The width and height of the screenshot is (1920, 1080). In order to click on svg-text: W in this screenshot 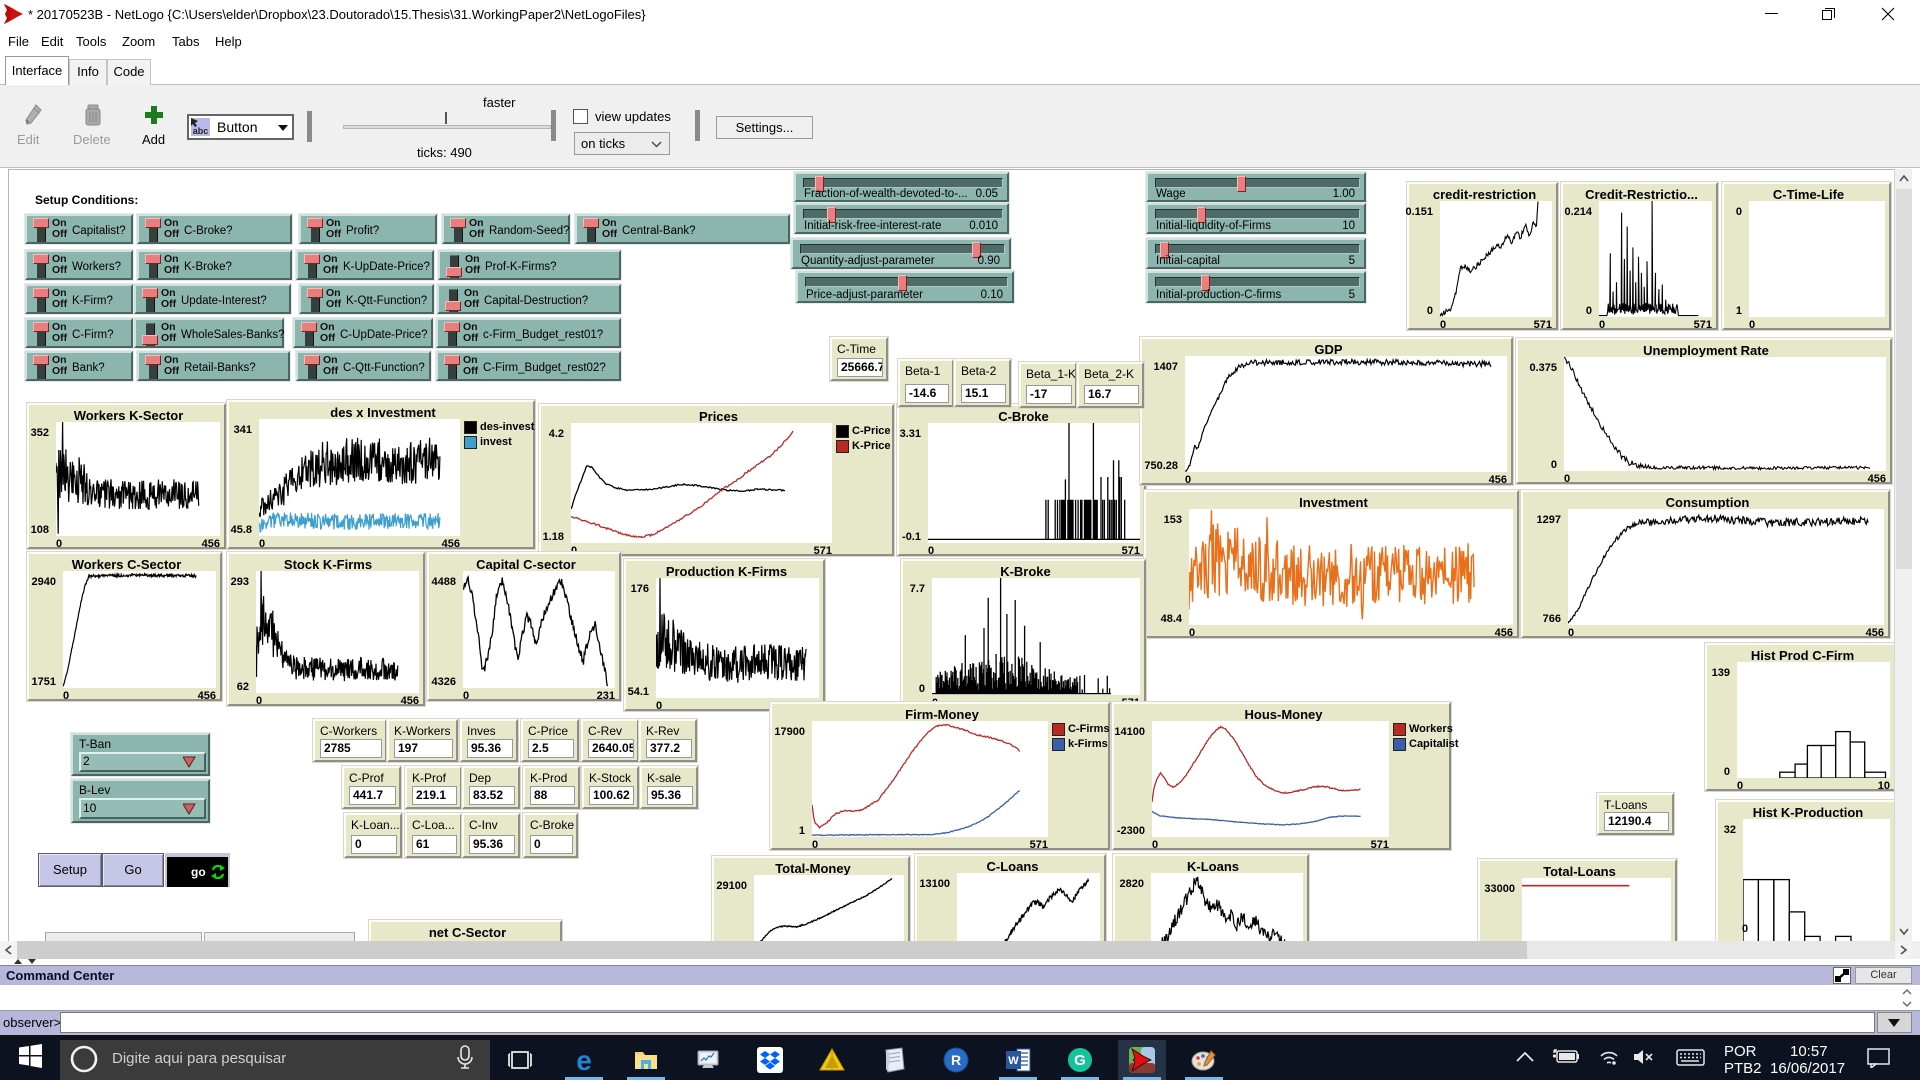, I will do `click(1013, 1061)`.